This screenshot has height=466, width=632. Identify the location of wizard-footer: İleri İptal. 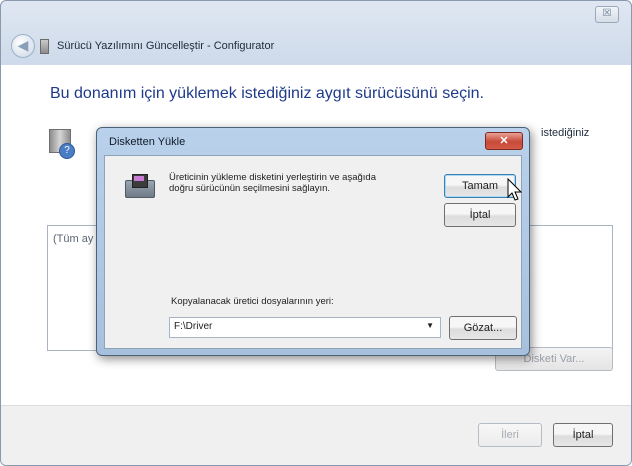
(316, 435).